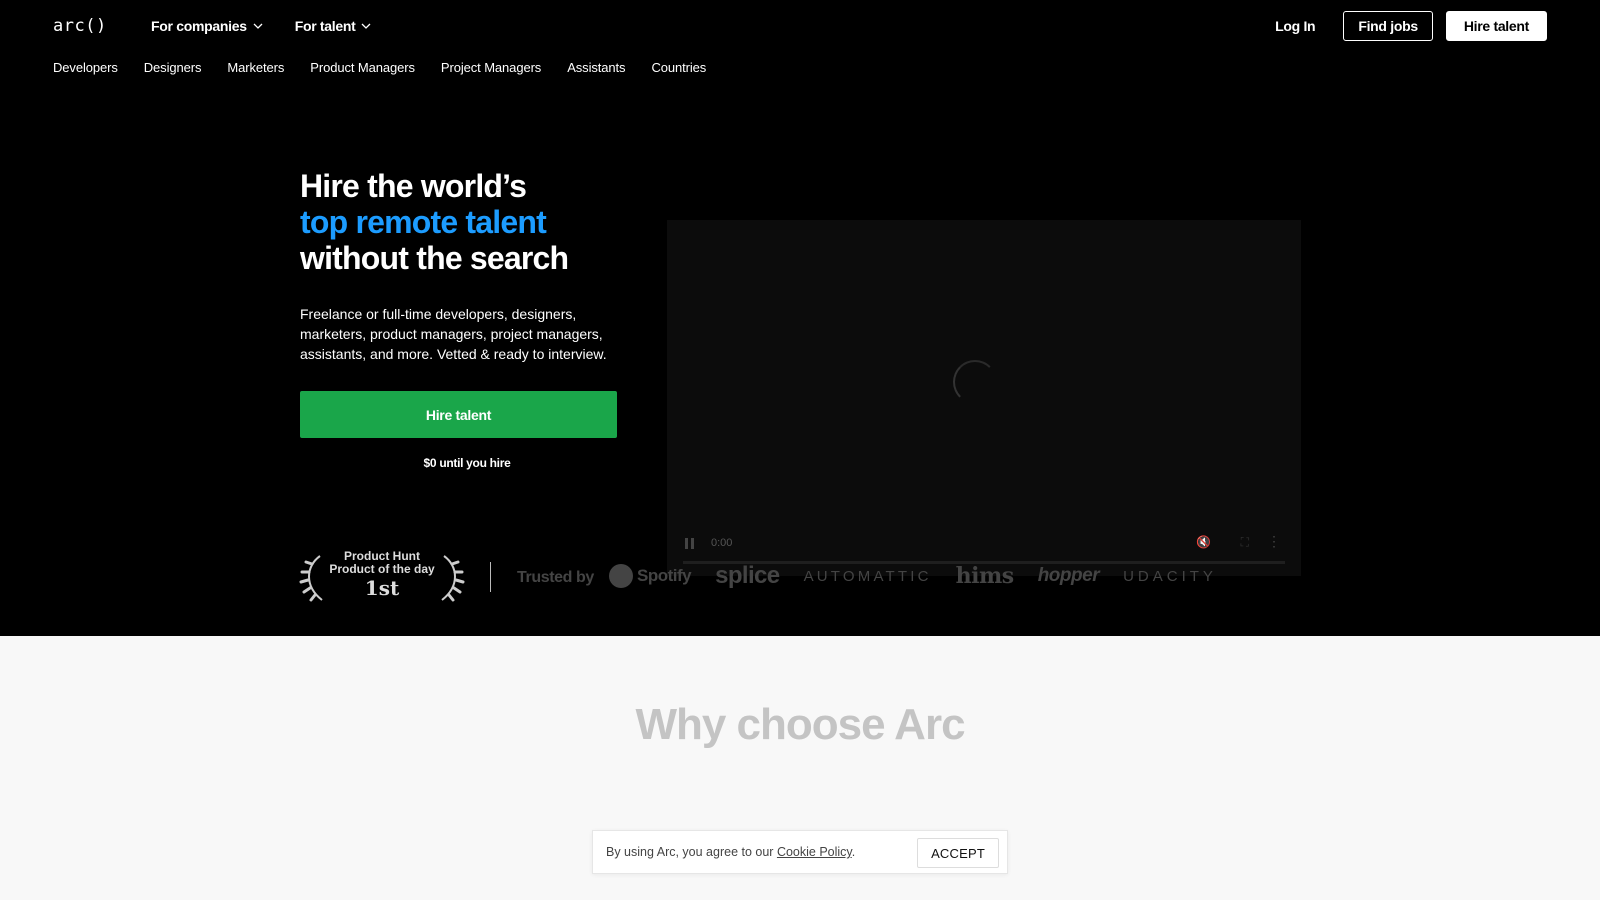 This screenshot has width=1600, height=900. I want to click on cookie-accept-button: ACCEPT, so click(958, 853).